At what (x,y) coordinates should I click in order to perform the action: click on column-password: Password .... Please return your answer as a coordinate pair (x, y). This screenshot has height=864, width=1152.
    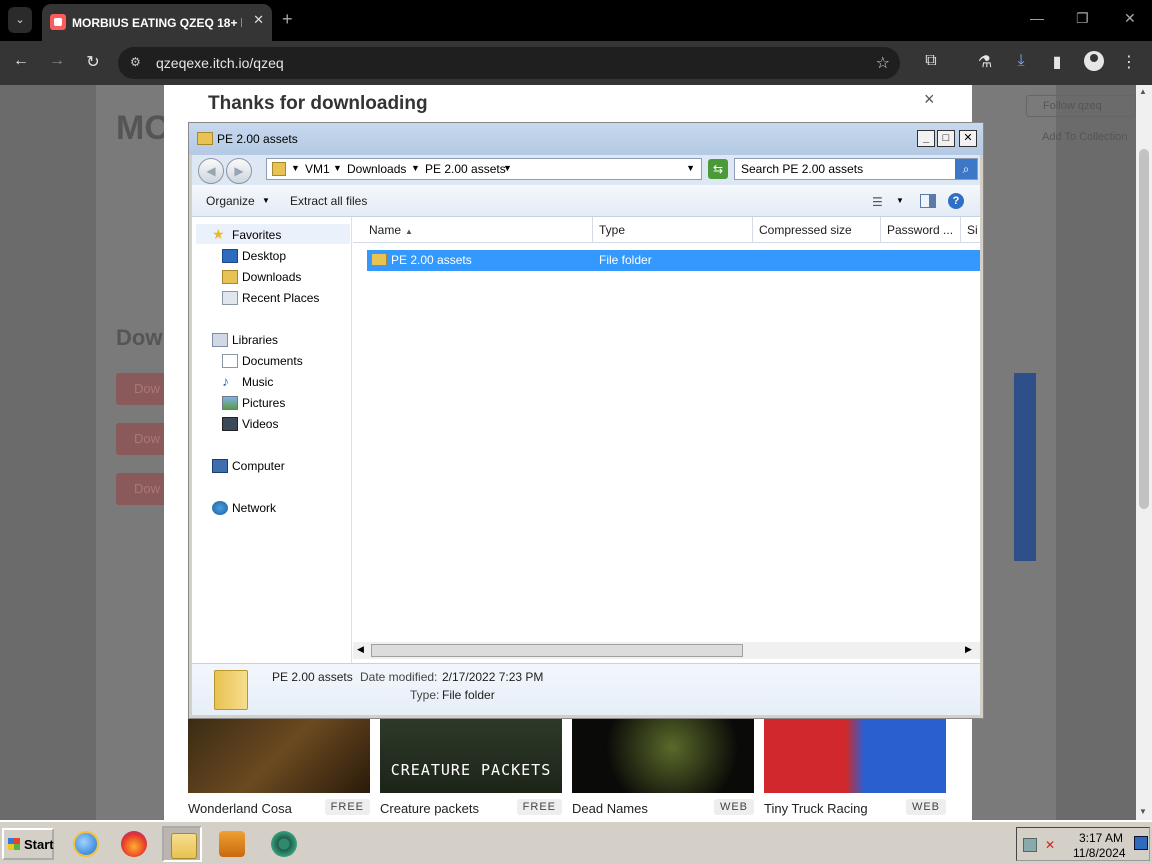
    Looking at the image, I should click on (921, 229).